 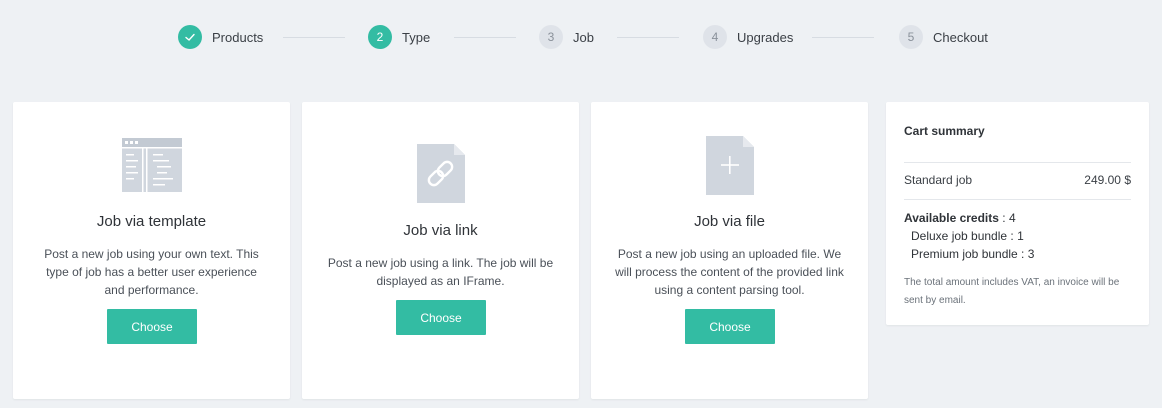 I want to click on step-label: Type, so click(x=416, y=37).